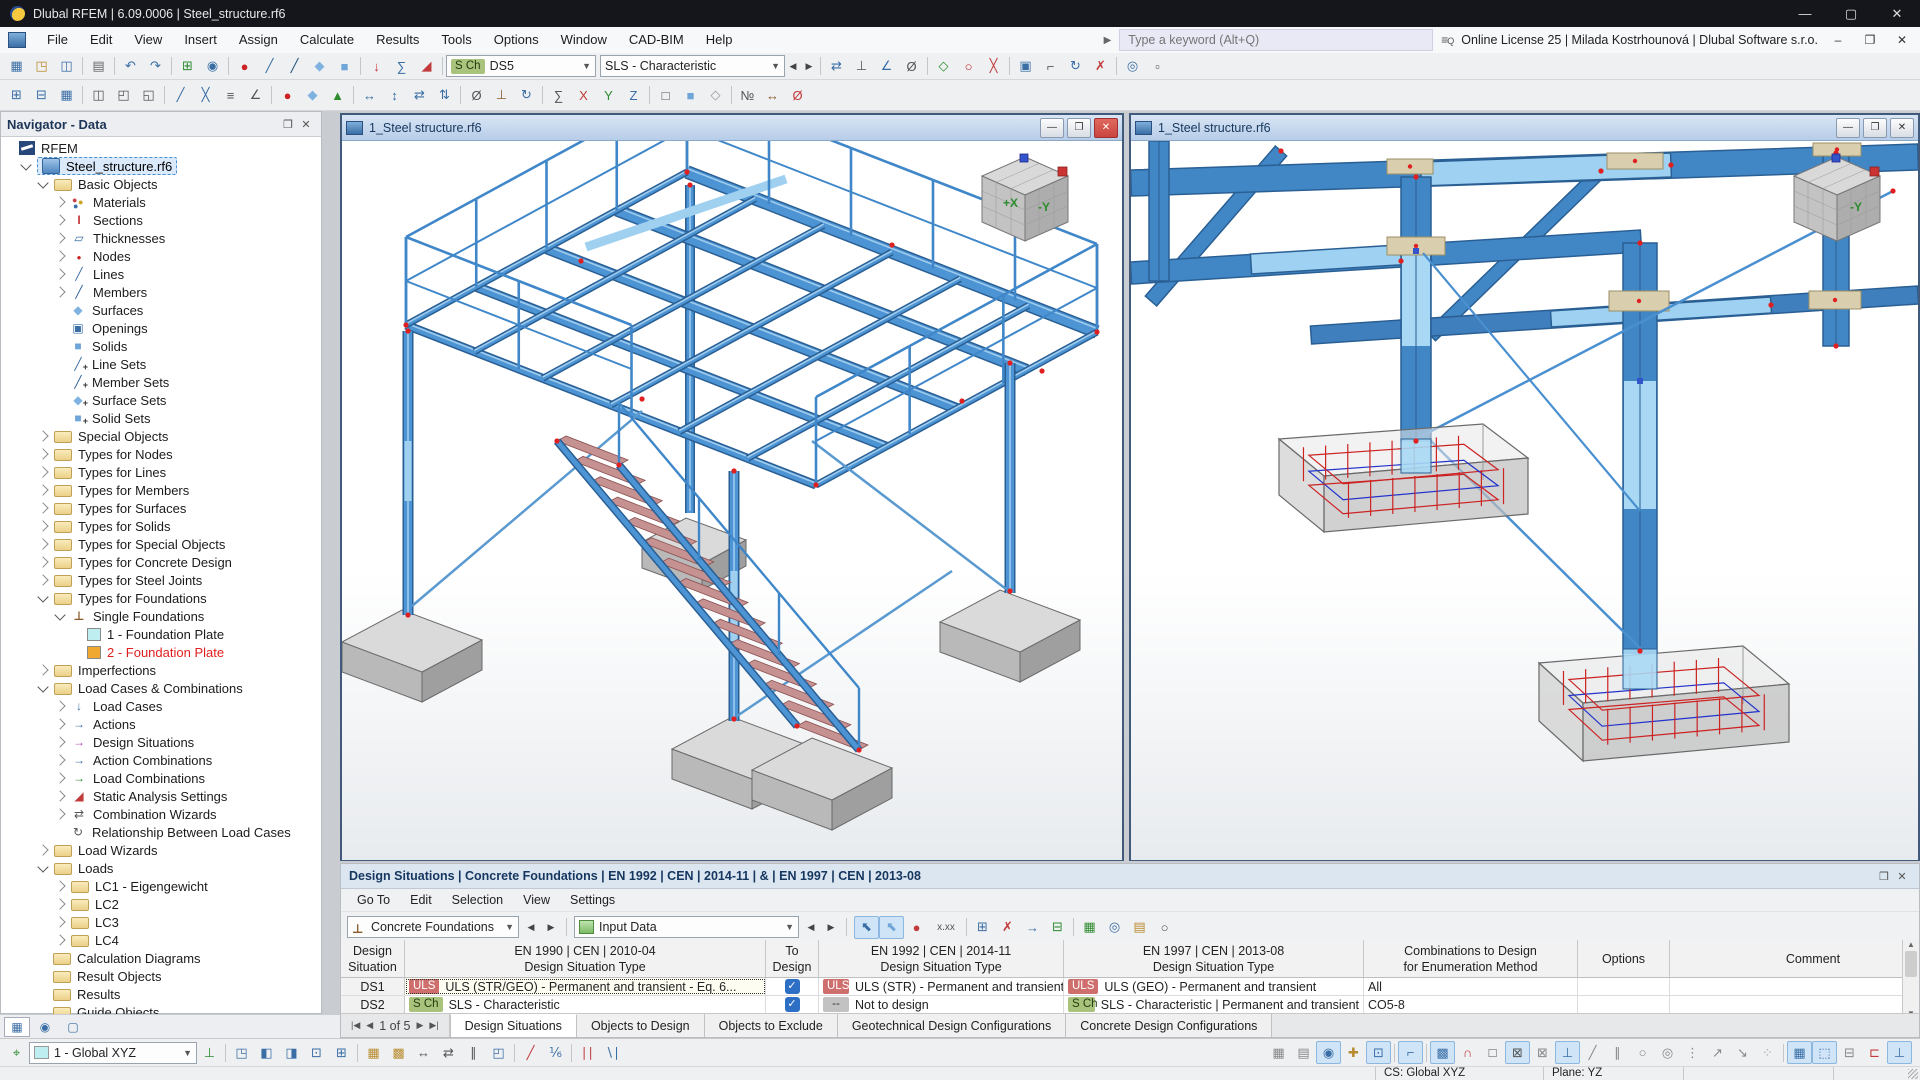 This screenshot has height=1080, width=1920. What do you see at coordinates (584, 40) in the screenshot?
I see `menu-window: Window` at bounding box center [584, 40].